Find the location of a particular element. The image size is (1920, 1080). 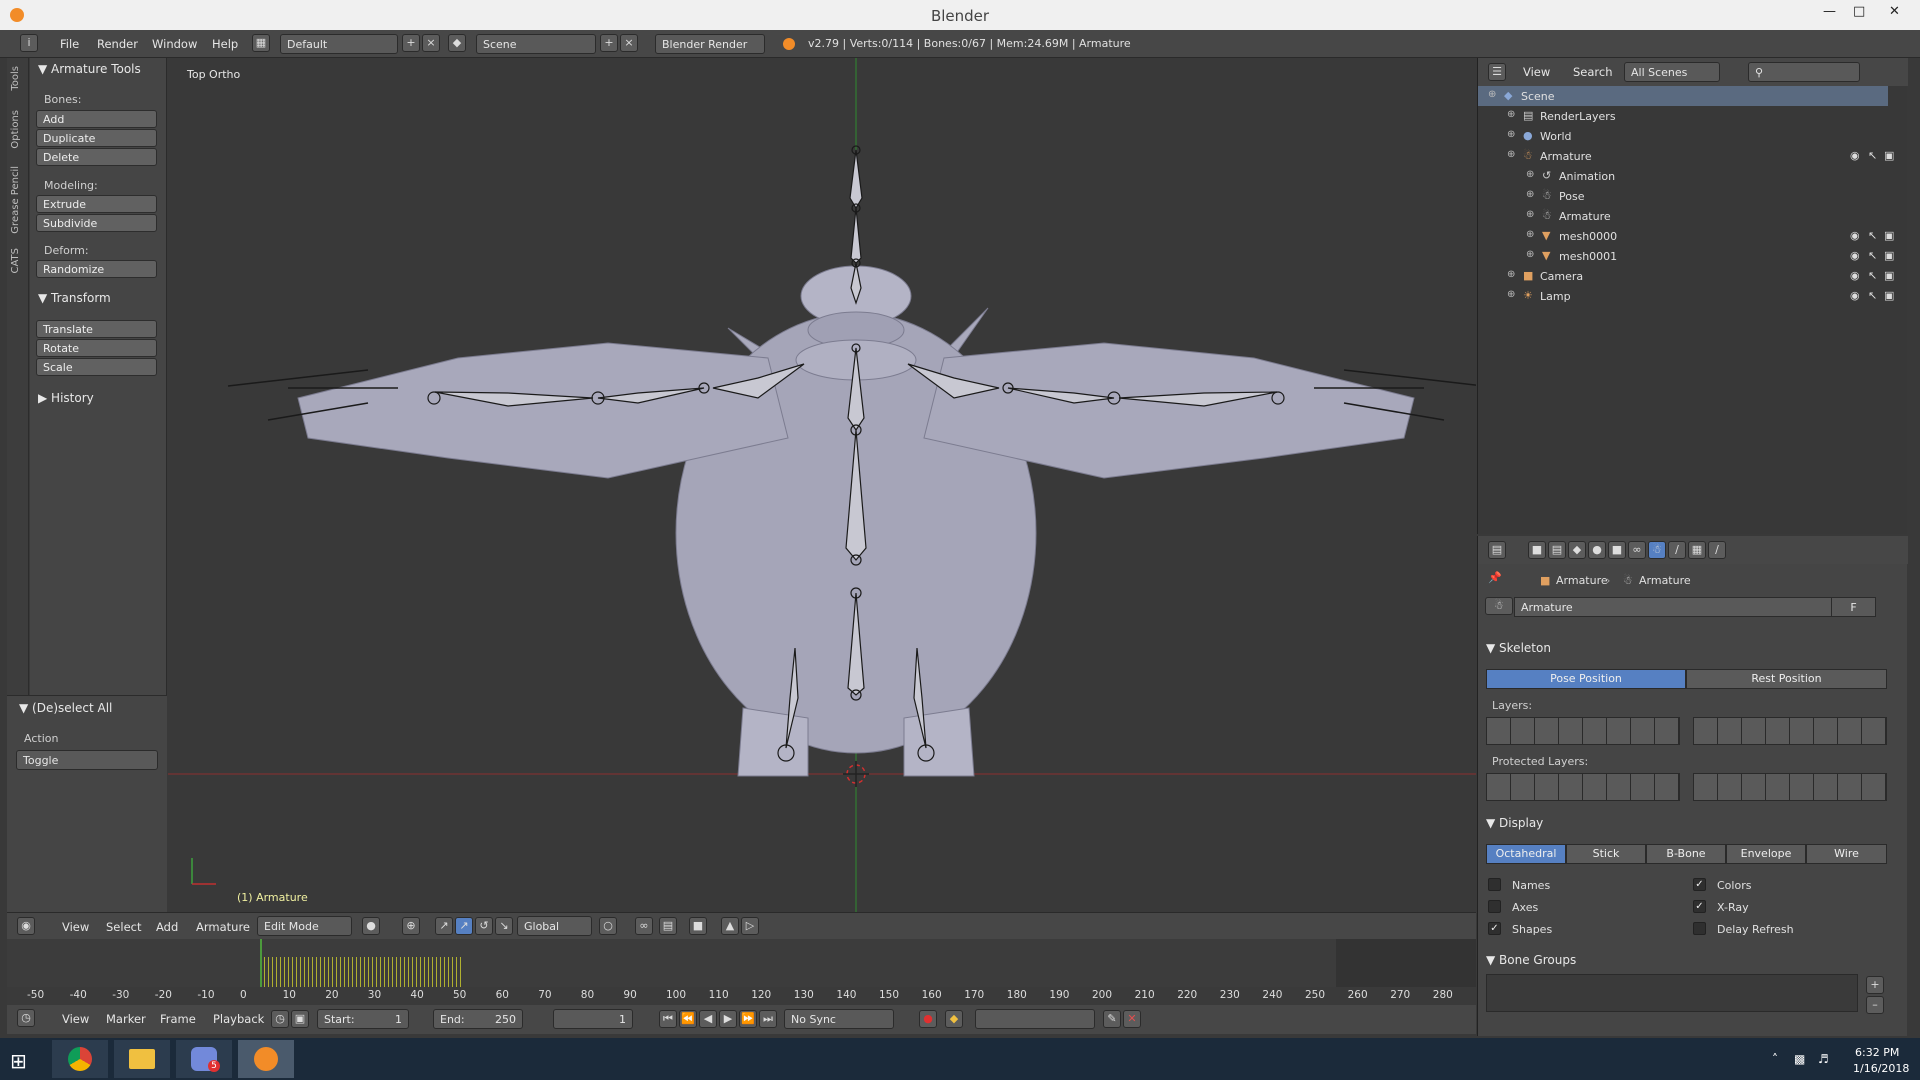

constraints-tab-icon: ∞ is located at coordinates (1637, 550).